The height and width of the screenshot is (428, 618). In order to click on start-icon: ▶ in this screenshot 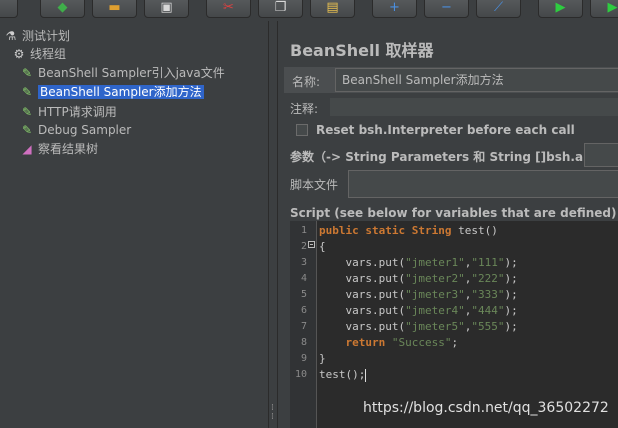, I will do `click(560, 7)`.